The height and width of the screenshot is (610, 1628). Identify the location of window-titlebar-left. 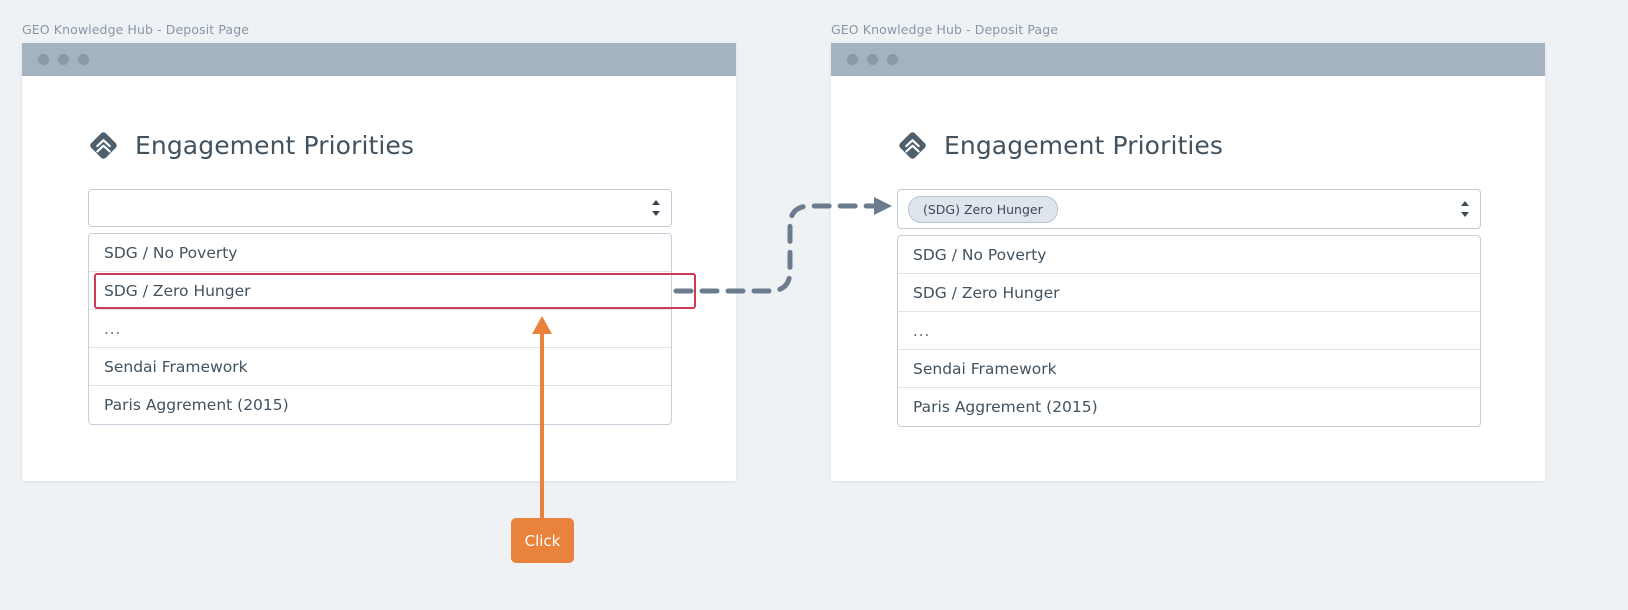
(379, 59).